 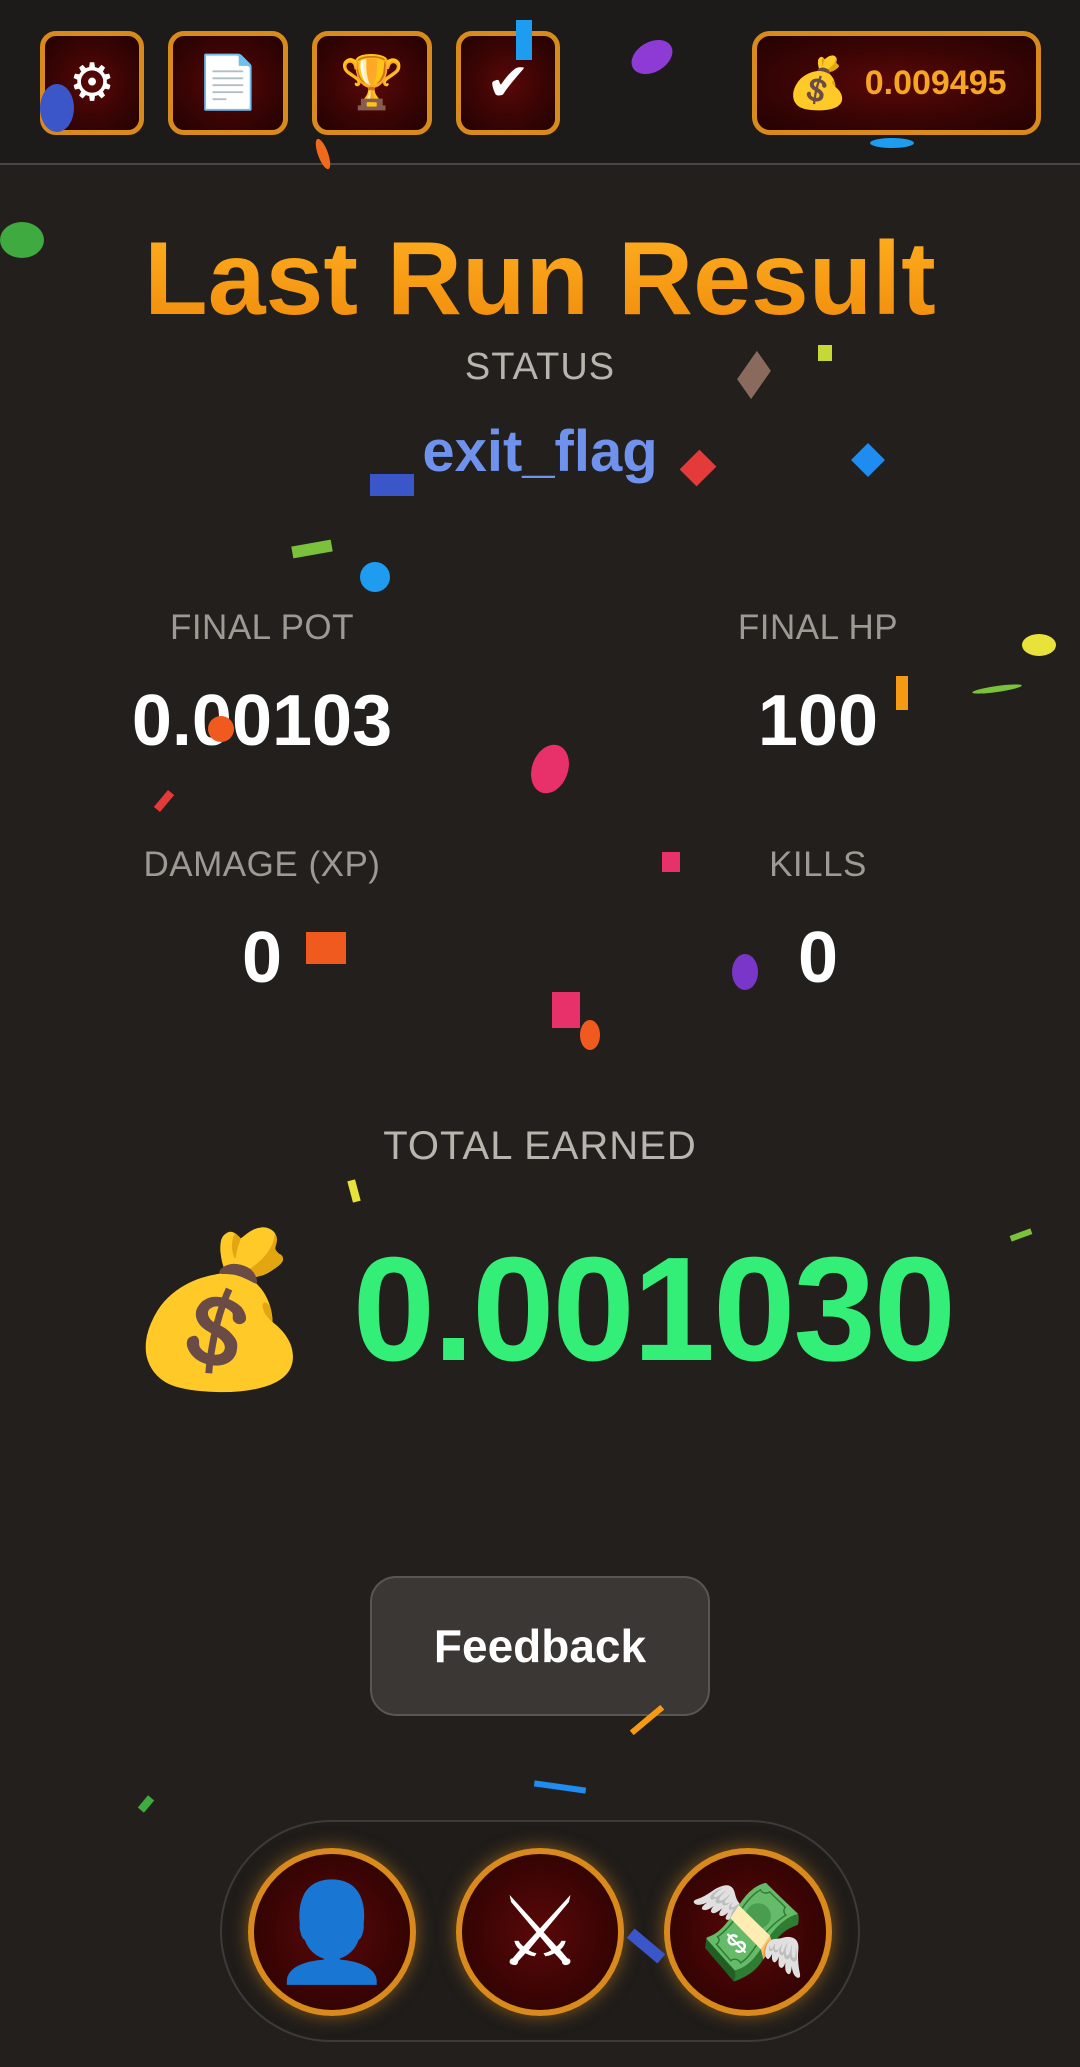 What do you see at coordinates (818, 864) in the screenshot?
I see `kills-label: KILLS` at bounding box center [818, 864].